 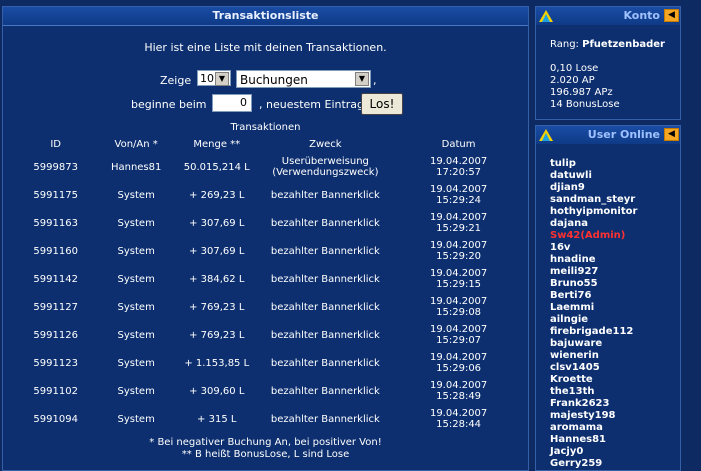 I want to click on rang-row: Rang: Pfuetzenbader, so click(x=607, y=44).